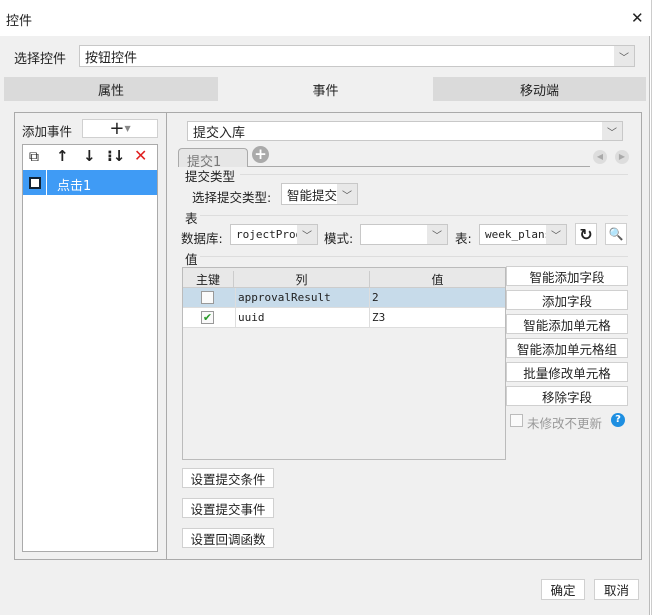 The image size is (660, 615). Describe the element at coordinates (637, 18) in the screenshot. I see `close-icon: ✕` at that location.